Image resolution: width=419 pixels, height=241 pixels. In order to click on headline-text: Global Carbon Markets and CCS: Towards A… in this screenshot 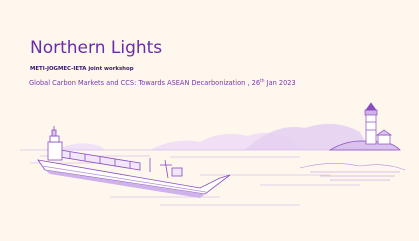, I will do `click(145, 83)`.